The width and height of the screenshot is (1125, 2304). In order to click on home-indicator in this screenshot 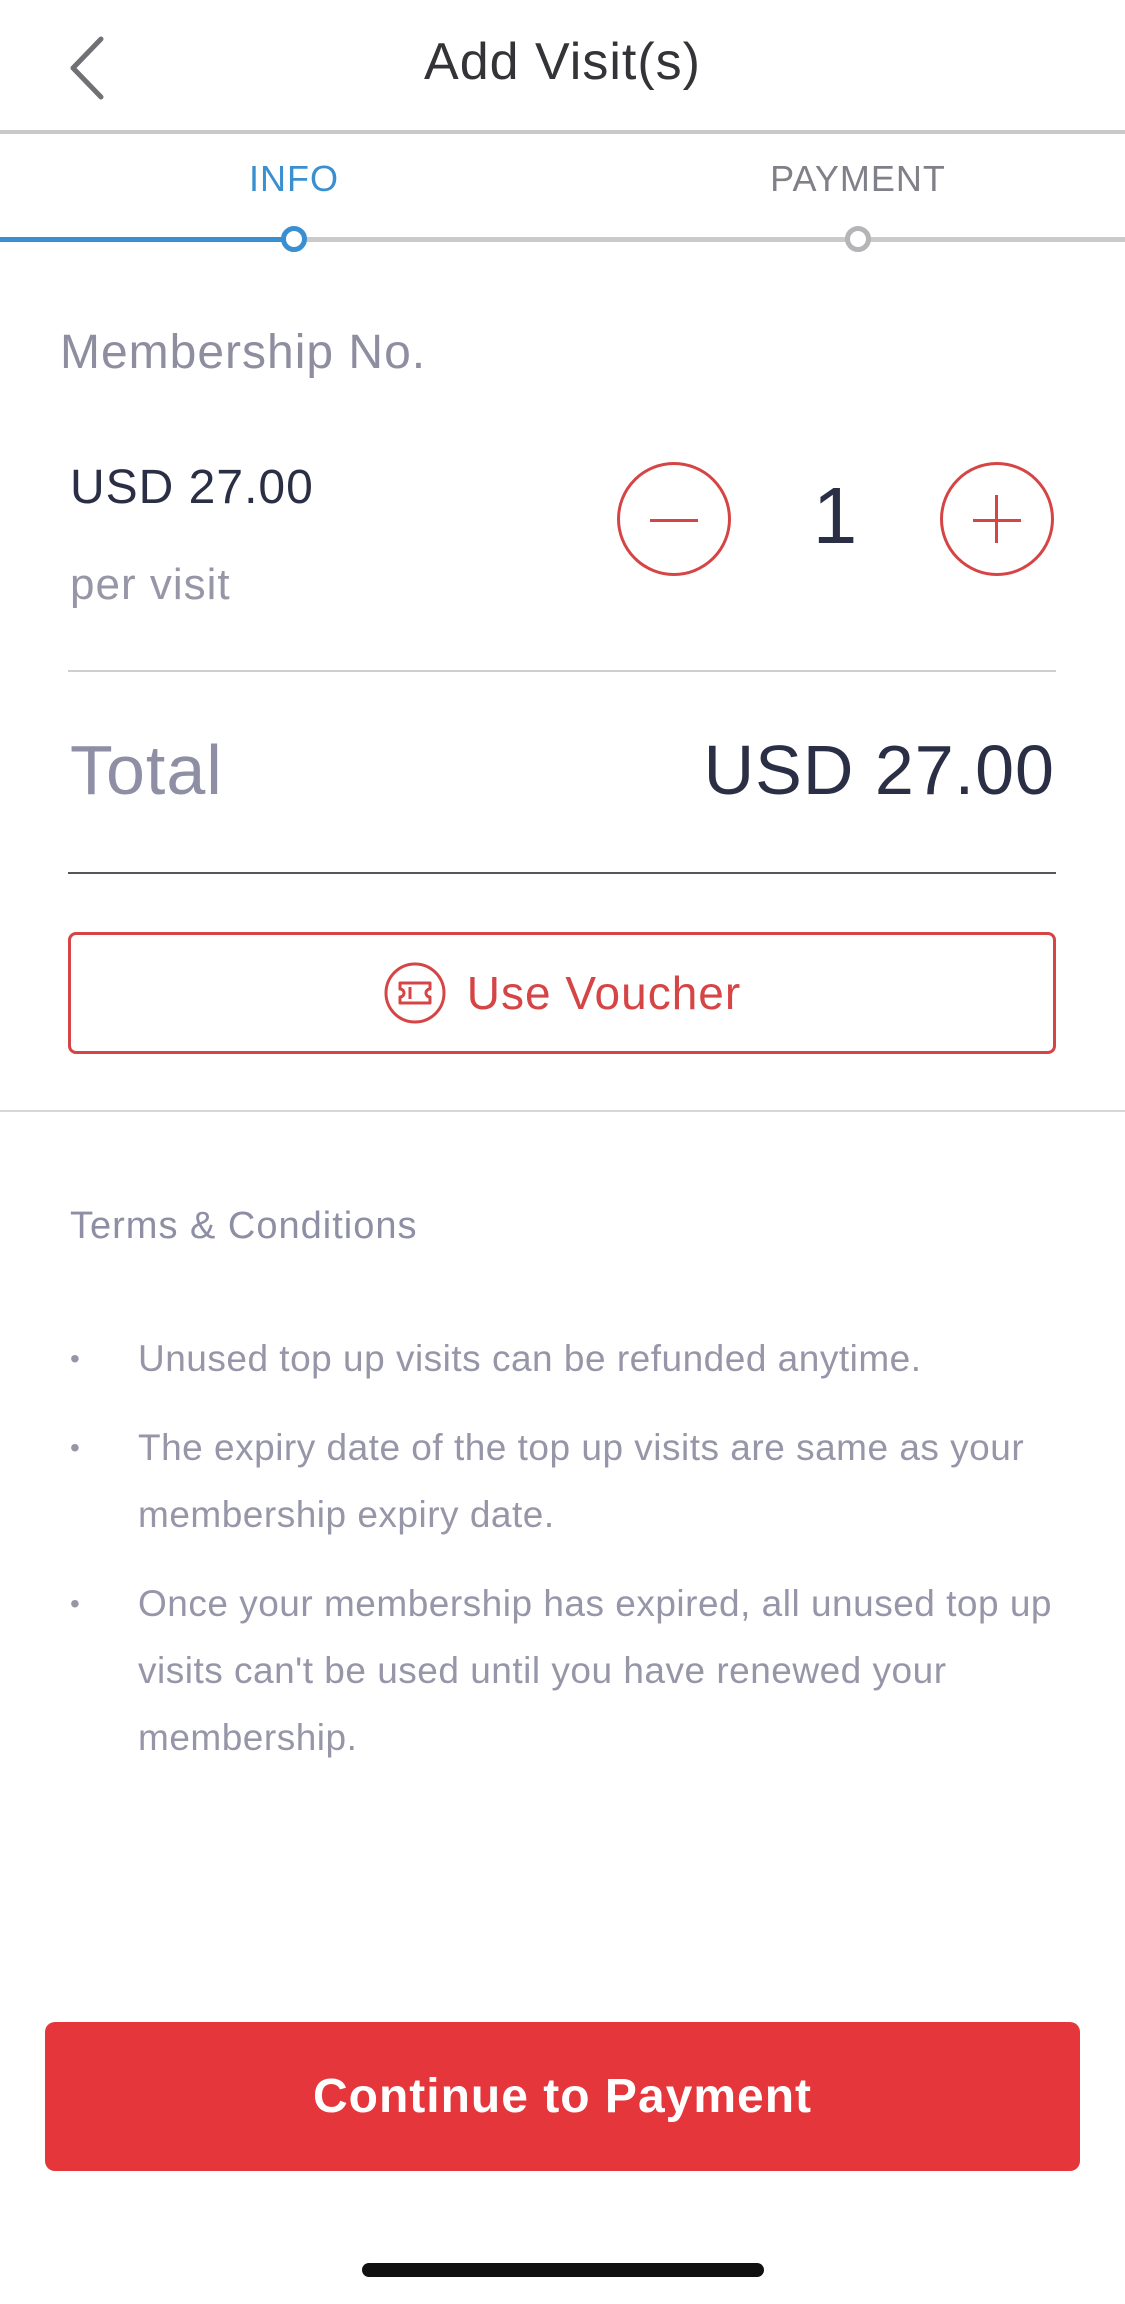, I will do `click(563, 2270)`.